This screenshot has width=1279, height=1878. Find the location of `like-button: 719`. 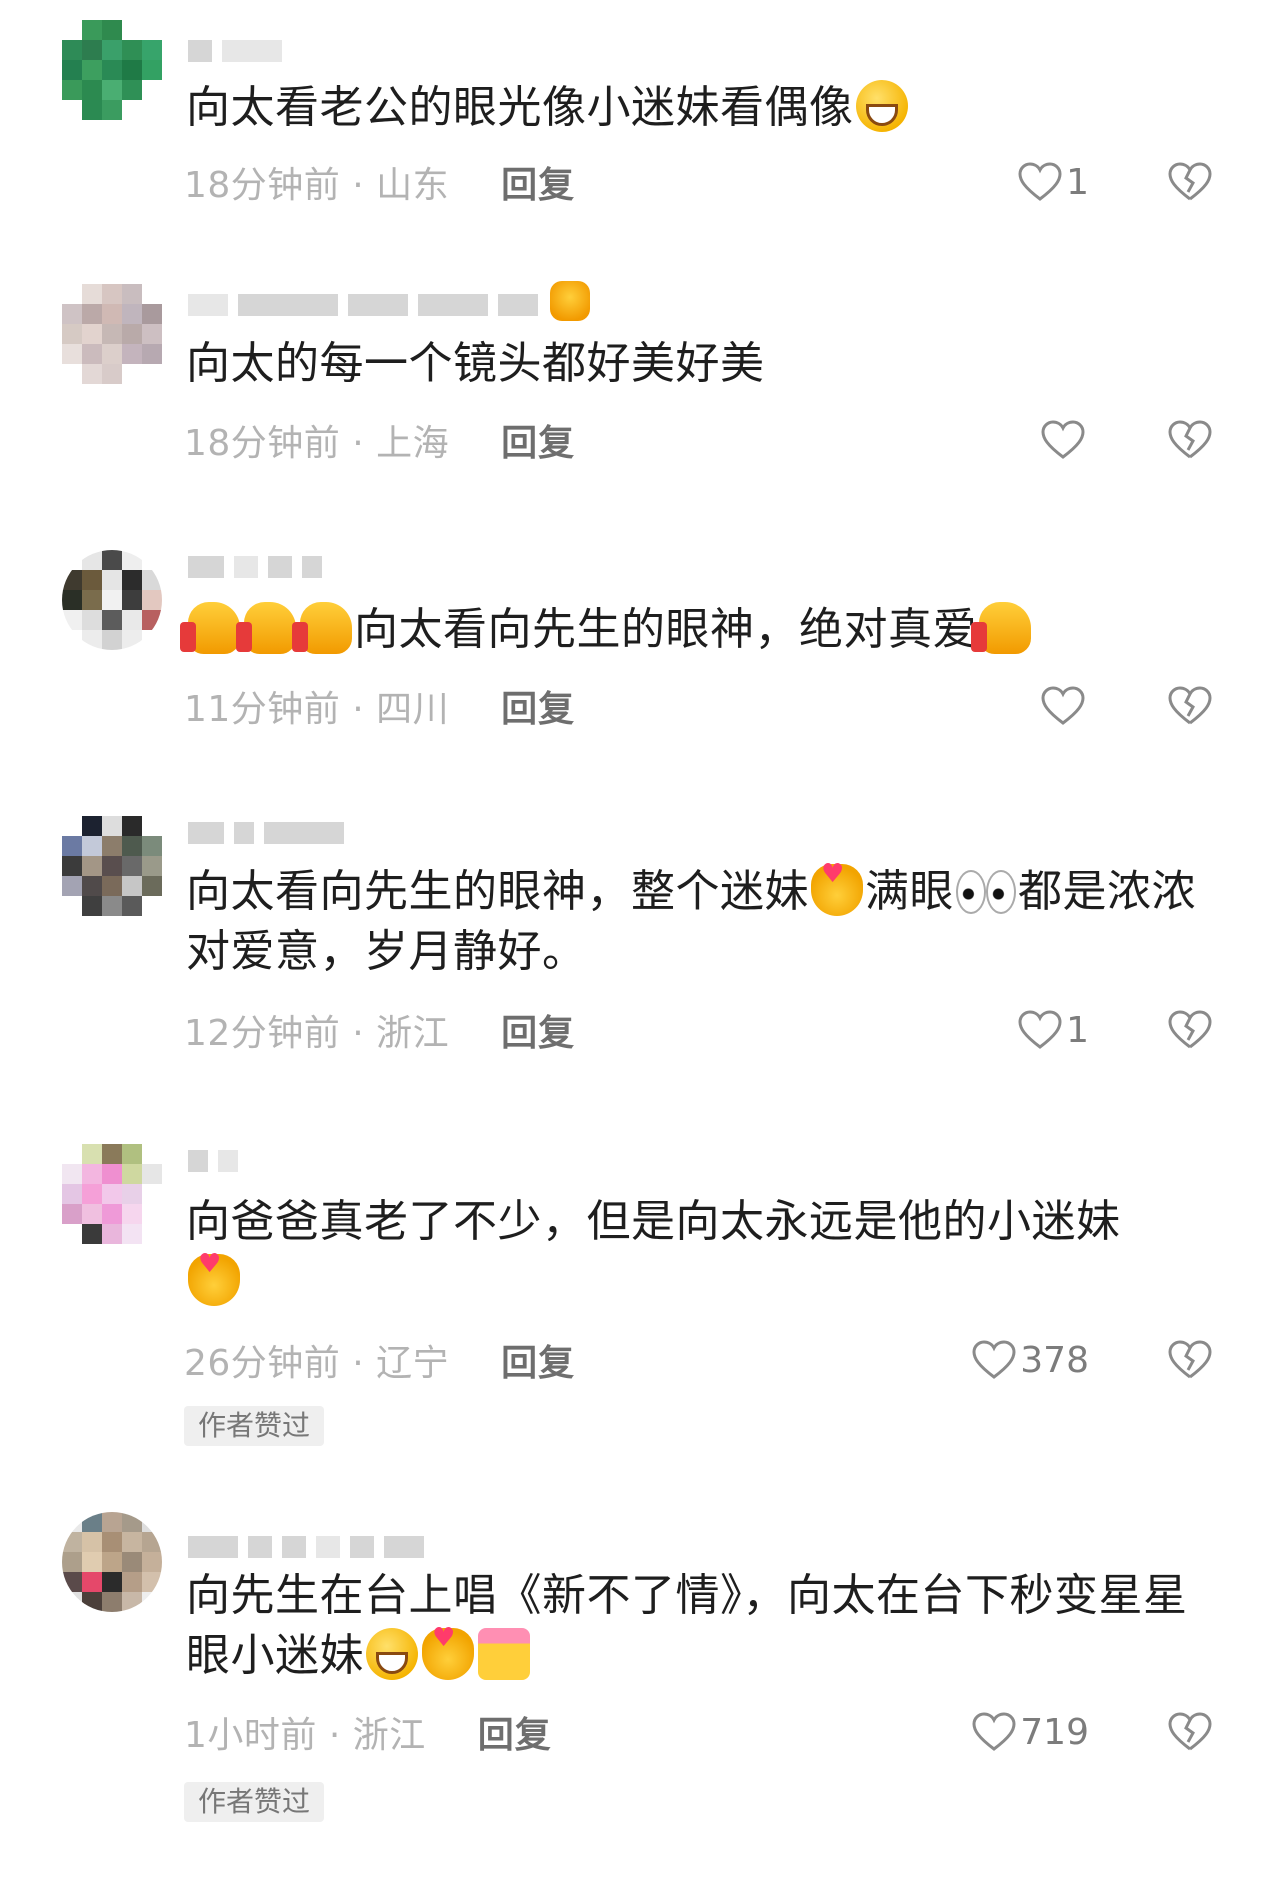

like-button: 719 is located at coordinates (1030, 1732).